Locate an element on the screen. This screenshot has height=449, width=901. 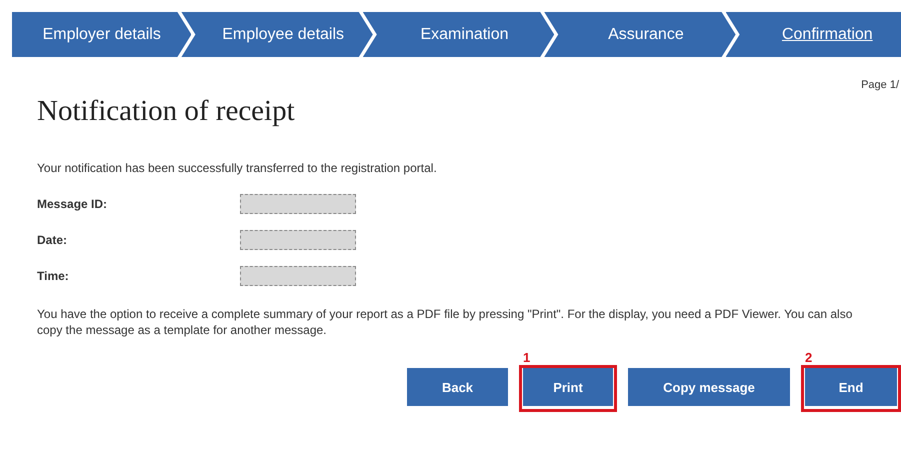
action-button: Back is located at coordinates (457, 387).